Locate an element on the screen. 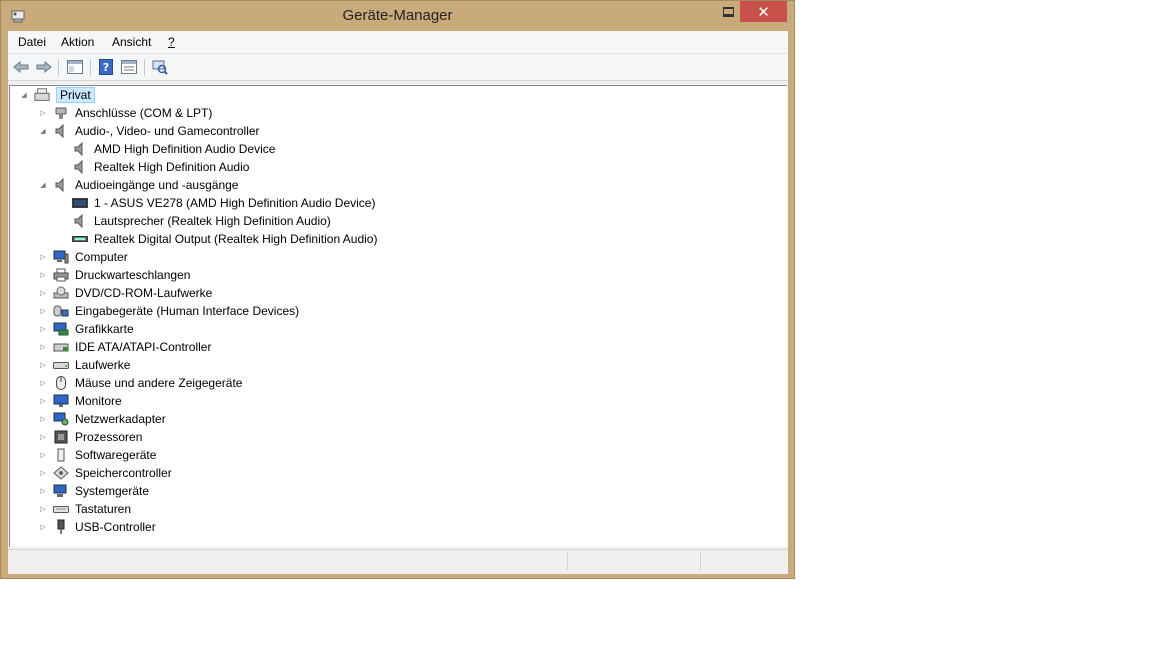 The width and height of the screenshot is (1152, 648). tree-node-label: Softwaregeräte is located at coordinates (116, 455).